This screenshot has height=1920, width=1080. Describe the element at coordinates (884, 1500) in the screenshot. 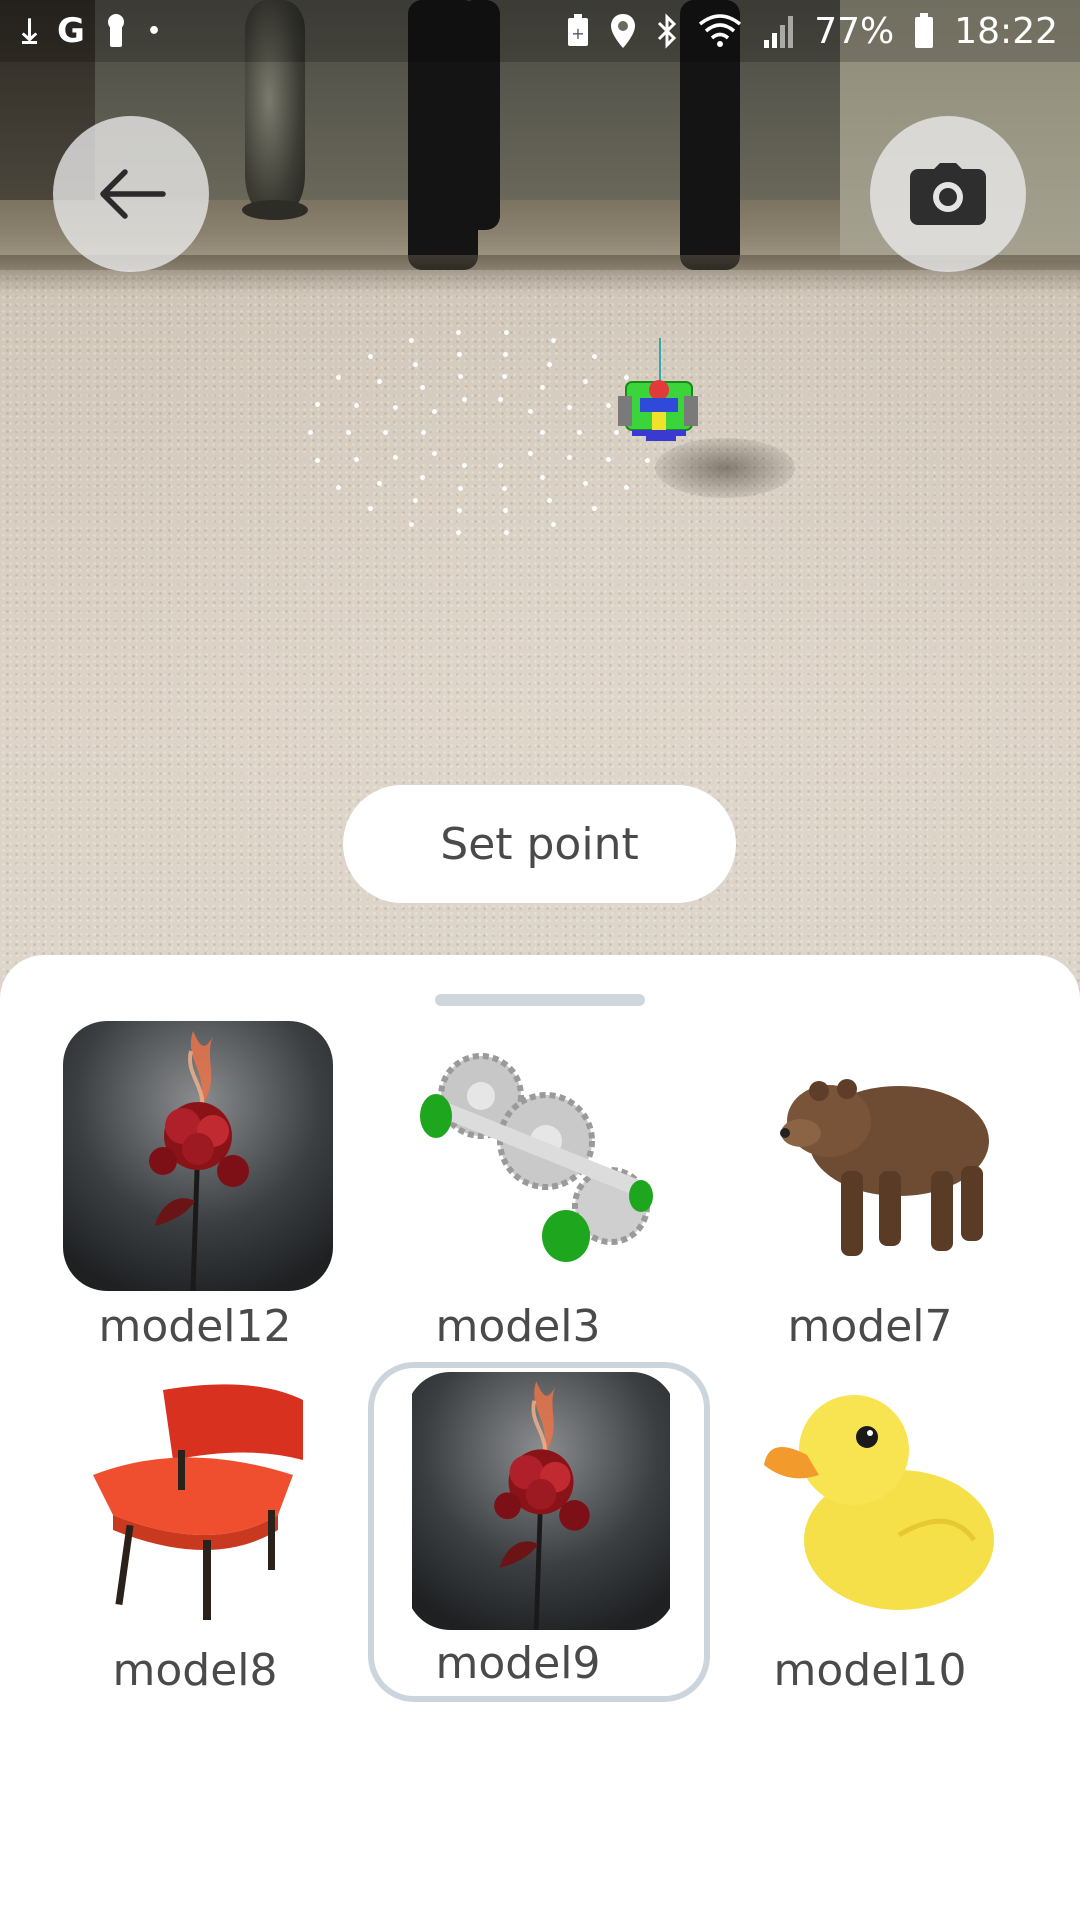

I see `duck-thumbnail` at that location.